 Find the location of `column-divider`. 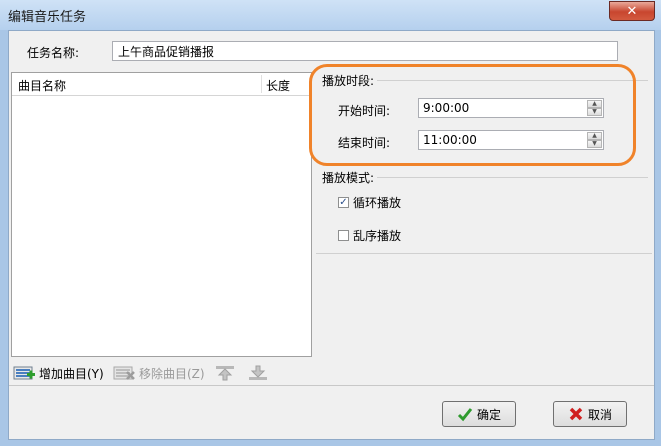

column-divider is located at coordinates (261, 84).